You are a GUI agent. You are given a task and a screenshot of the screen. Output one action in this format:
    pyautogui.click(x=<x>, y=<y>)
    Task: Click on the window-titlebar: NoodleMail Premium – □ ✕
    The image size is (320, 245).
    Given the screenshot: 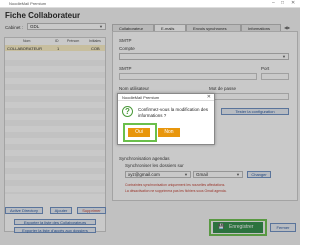 What is the action you would take?
    pyautogui.click(x=150, y=4)
    